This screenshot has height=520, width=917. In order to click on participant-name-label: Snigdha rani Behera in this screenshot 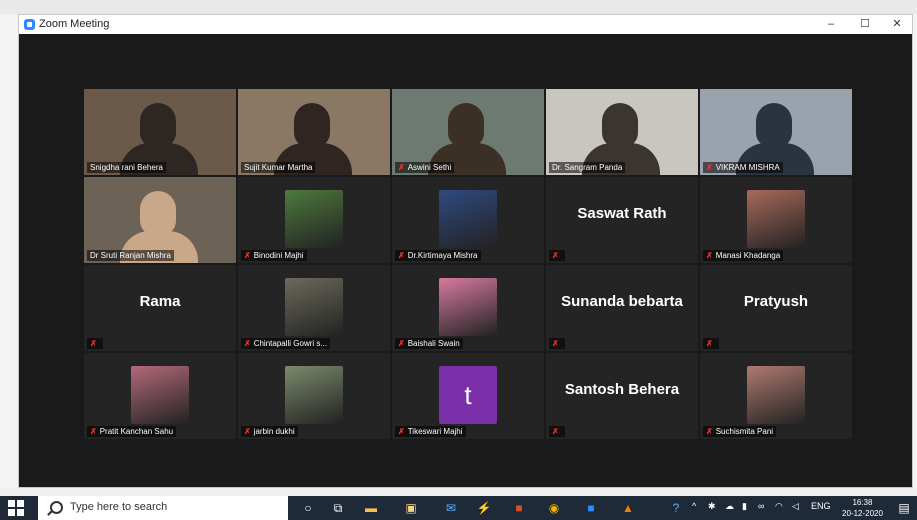, I will do `click(126, 167)`.